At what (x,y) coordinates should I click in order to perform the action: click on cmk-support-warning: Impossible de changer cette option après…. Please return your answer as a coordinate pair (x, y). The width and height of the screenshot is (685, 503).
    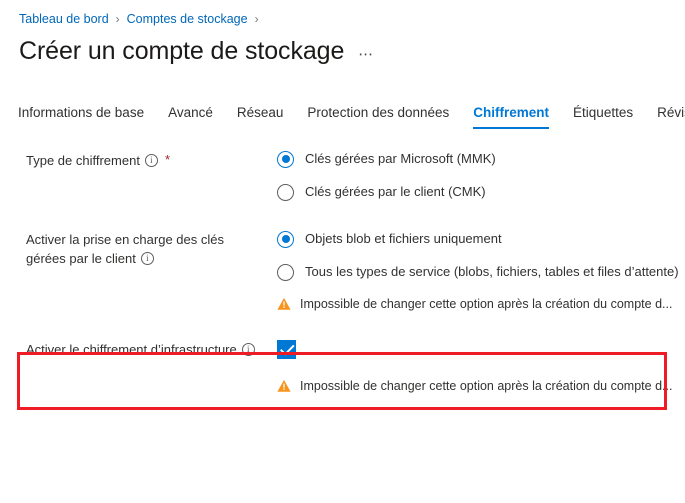
    Looking at the image, I should click on (481, 304).